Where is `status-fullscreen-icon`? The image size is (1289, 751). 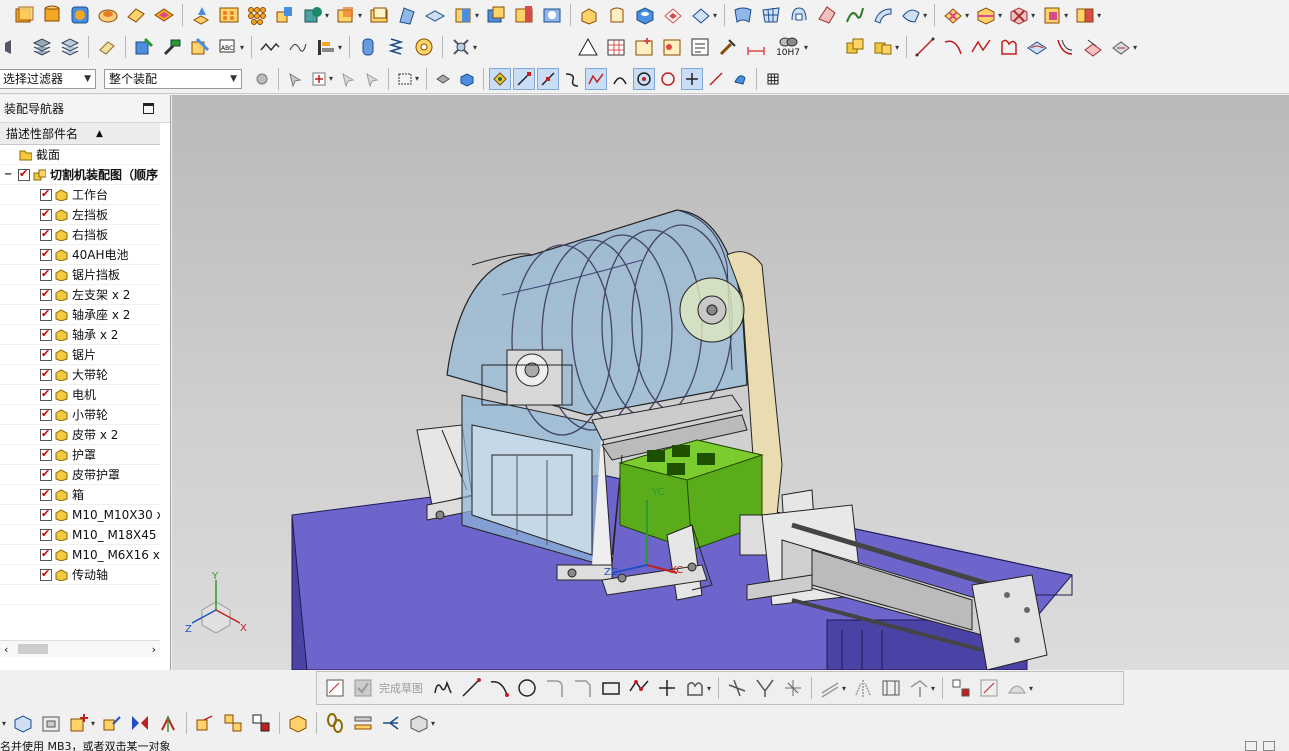 status-fullscreen-icon is located at coordinates (1269, 746).